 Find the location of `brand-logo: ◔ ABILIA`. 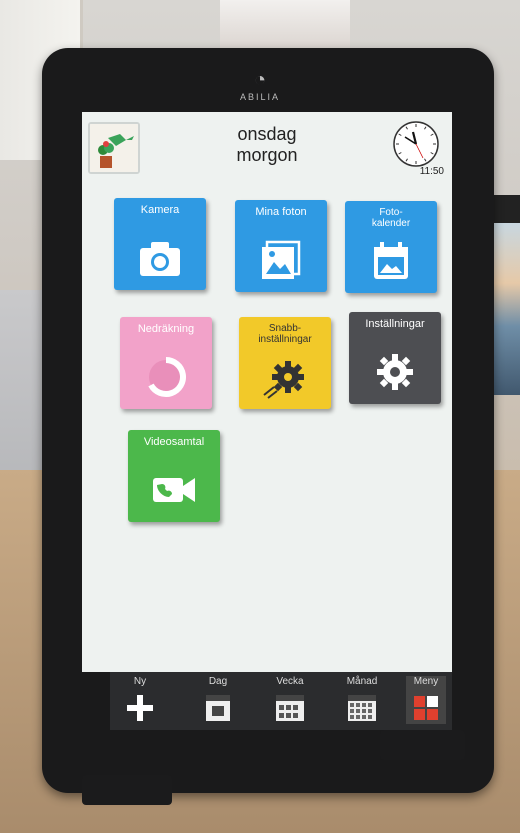

brand-logo: ◔ ABILIA is located at coordinates (260, 86).